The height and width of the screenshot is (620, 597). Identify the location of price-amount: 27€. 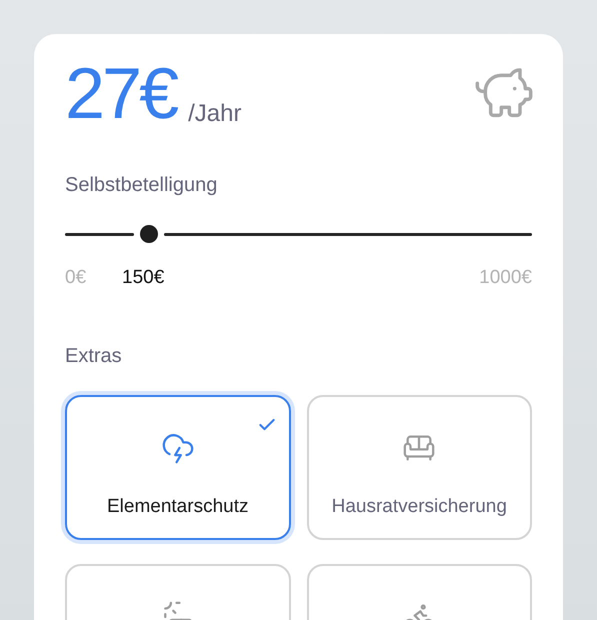
(120, 94).